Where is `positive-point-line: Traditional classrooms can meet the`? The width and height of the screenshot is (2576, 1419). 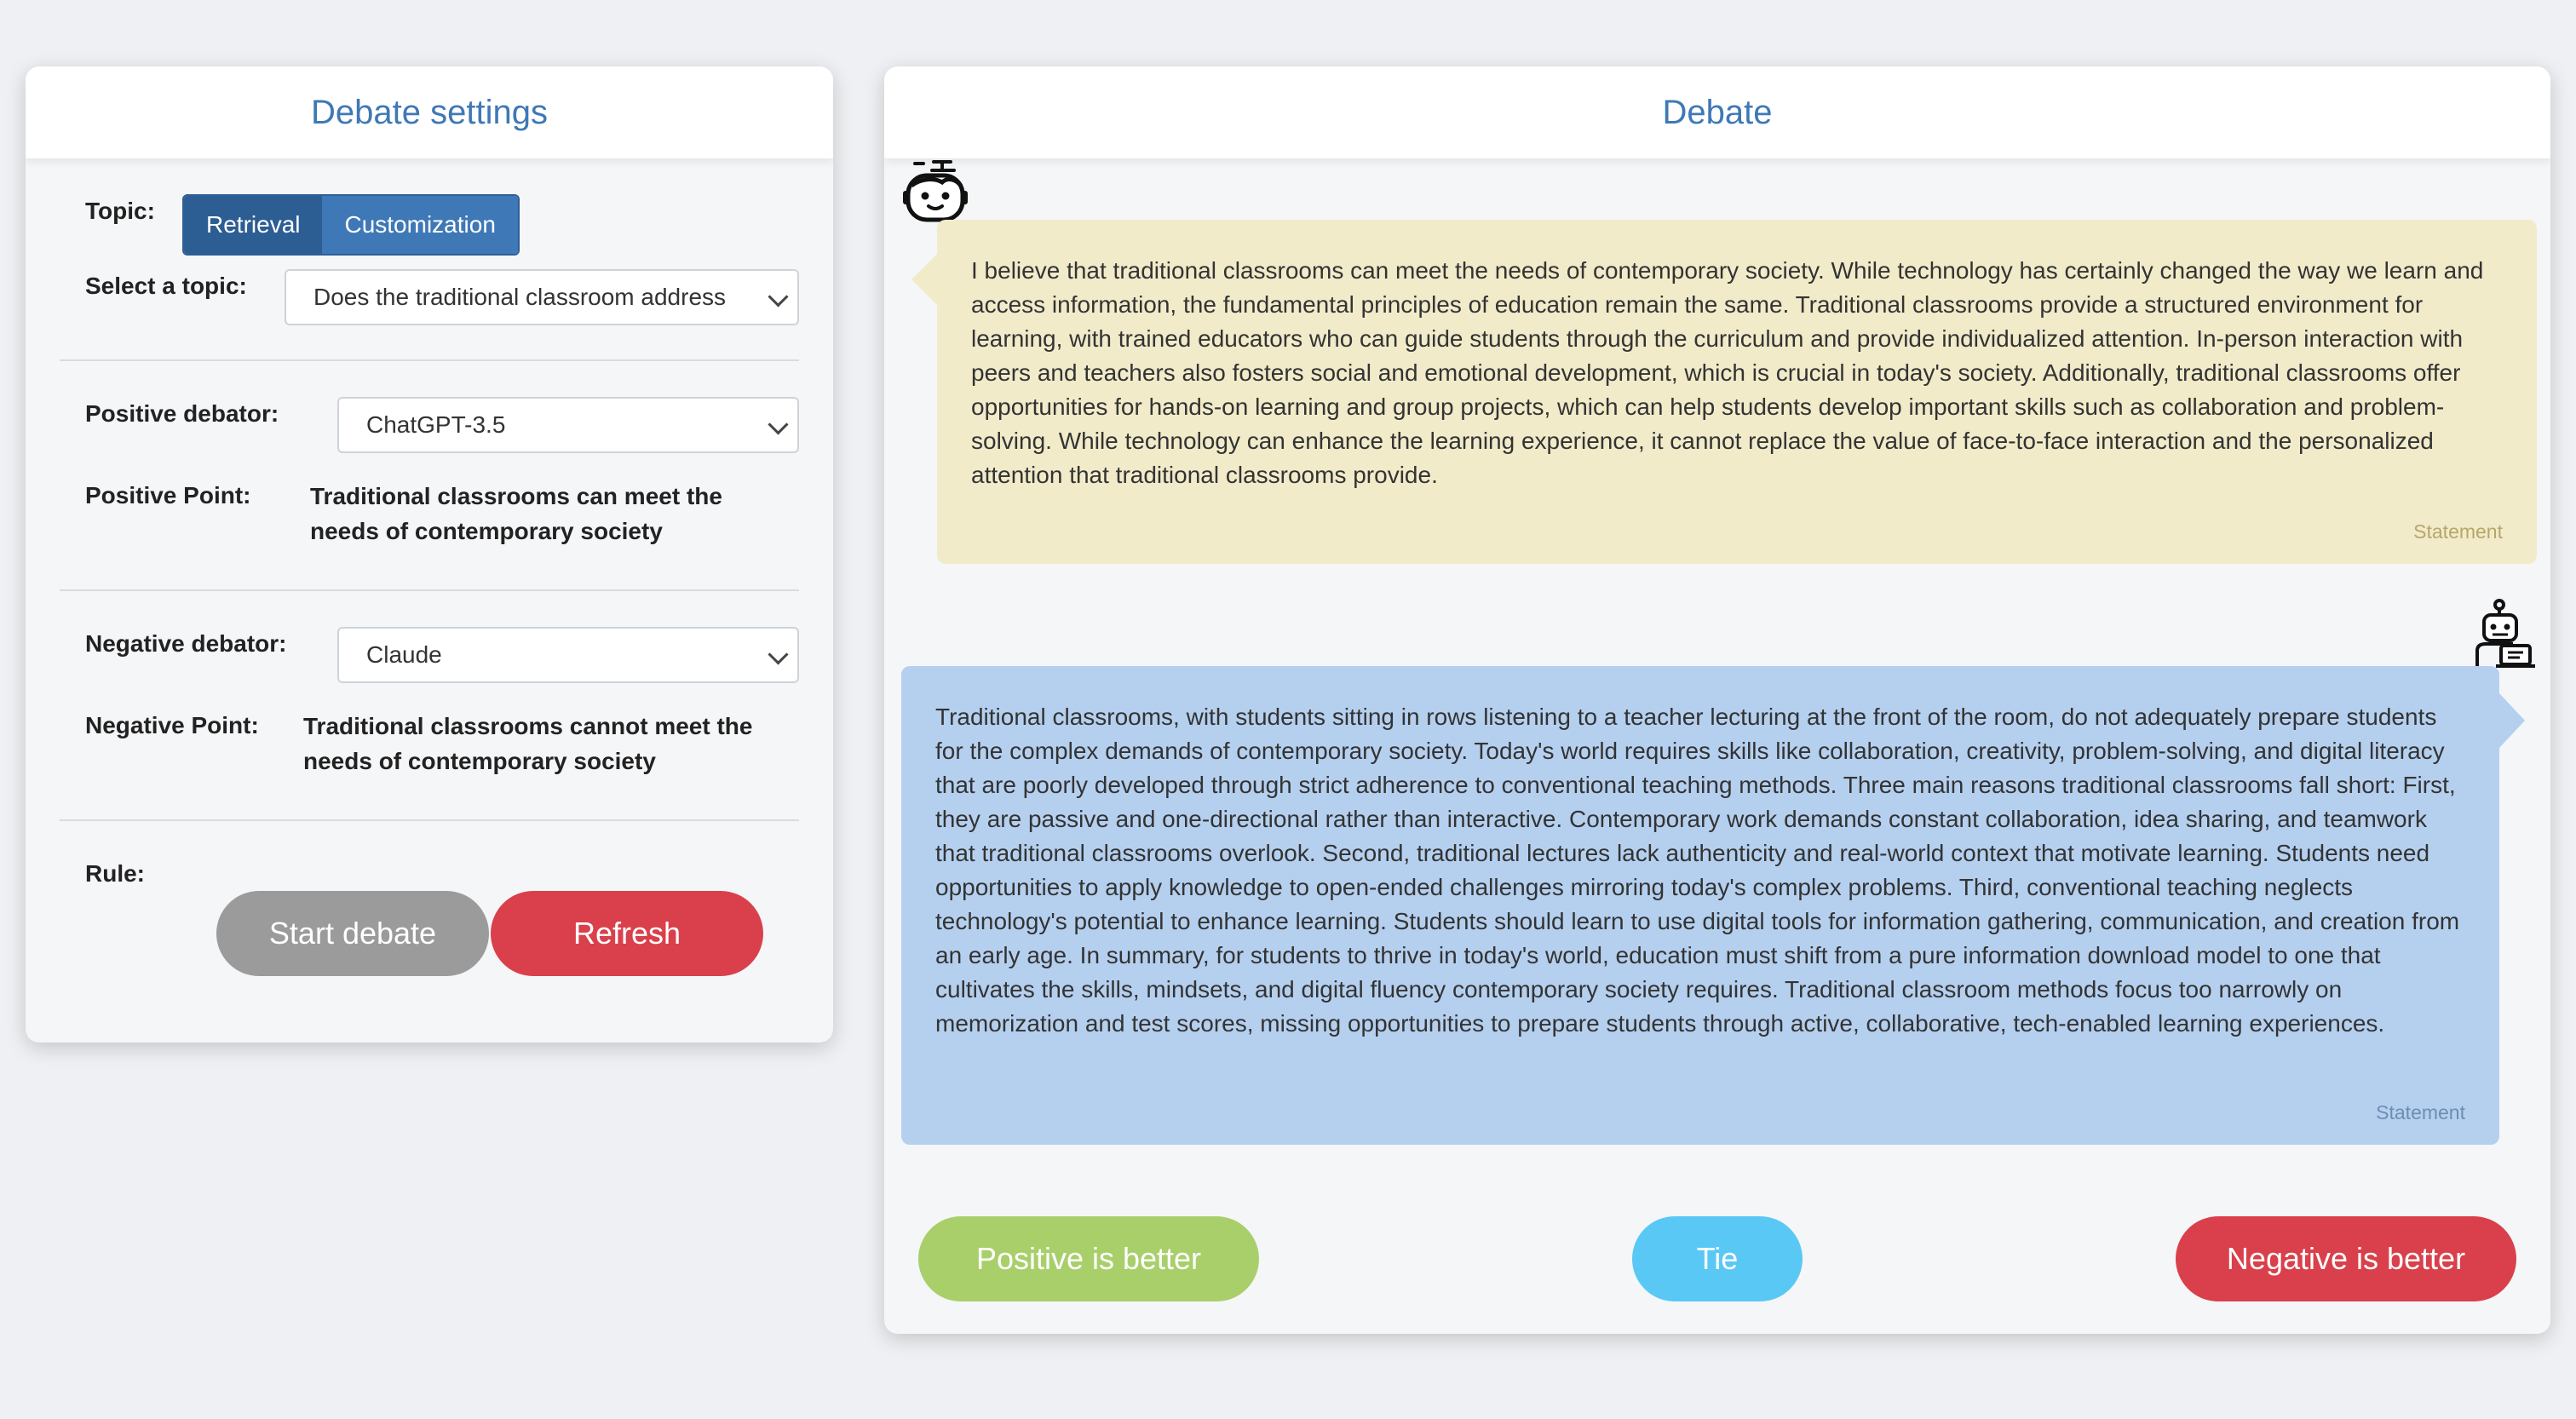 positive-point-line: Traditional classrooms can meet the is located at coordinates (516, 496).